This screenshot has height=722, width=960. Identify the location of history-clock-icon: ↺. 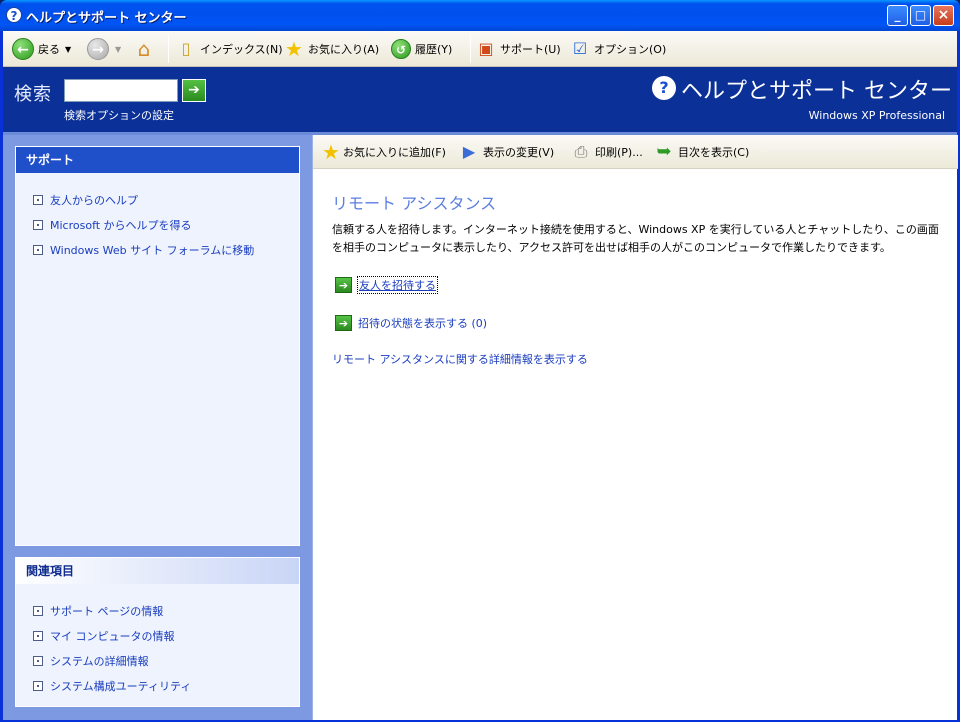
(401, 49).